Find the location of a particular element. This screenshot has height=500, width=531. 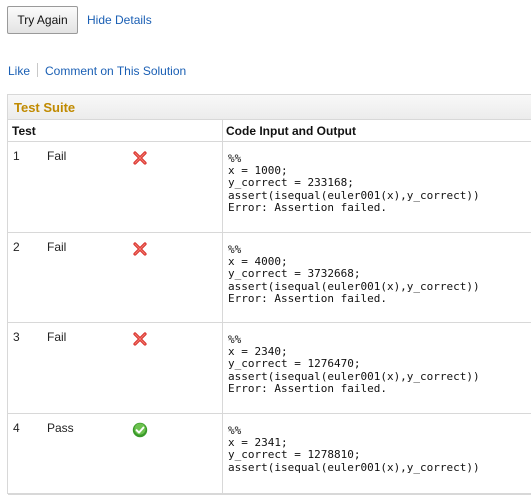

social-bar: Like Comment on This Solution is located at coordinates (97, 70).